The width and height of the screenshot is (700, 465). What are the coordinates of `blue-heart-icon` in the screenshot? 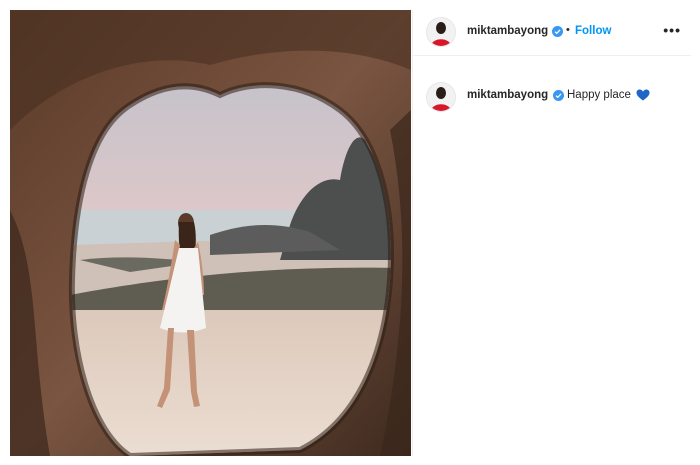 It's located at (643, 95).